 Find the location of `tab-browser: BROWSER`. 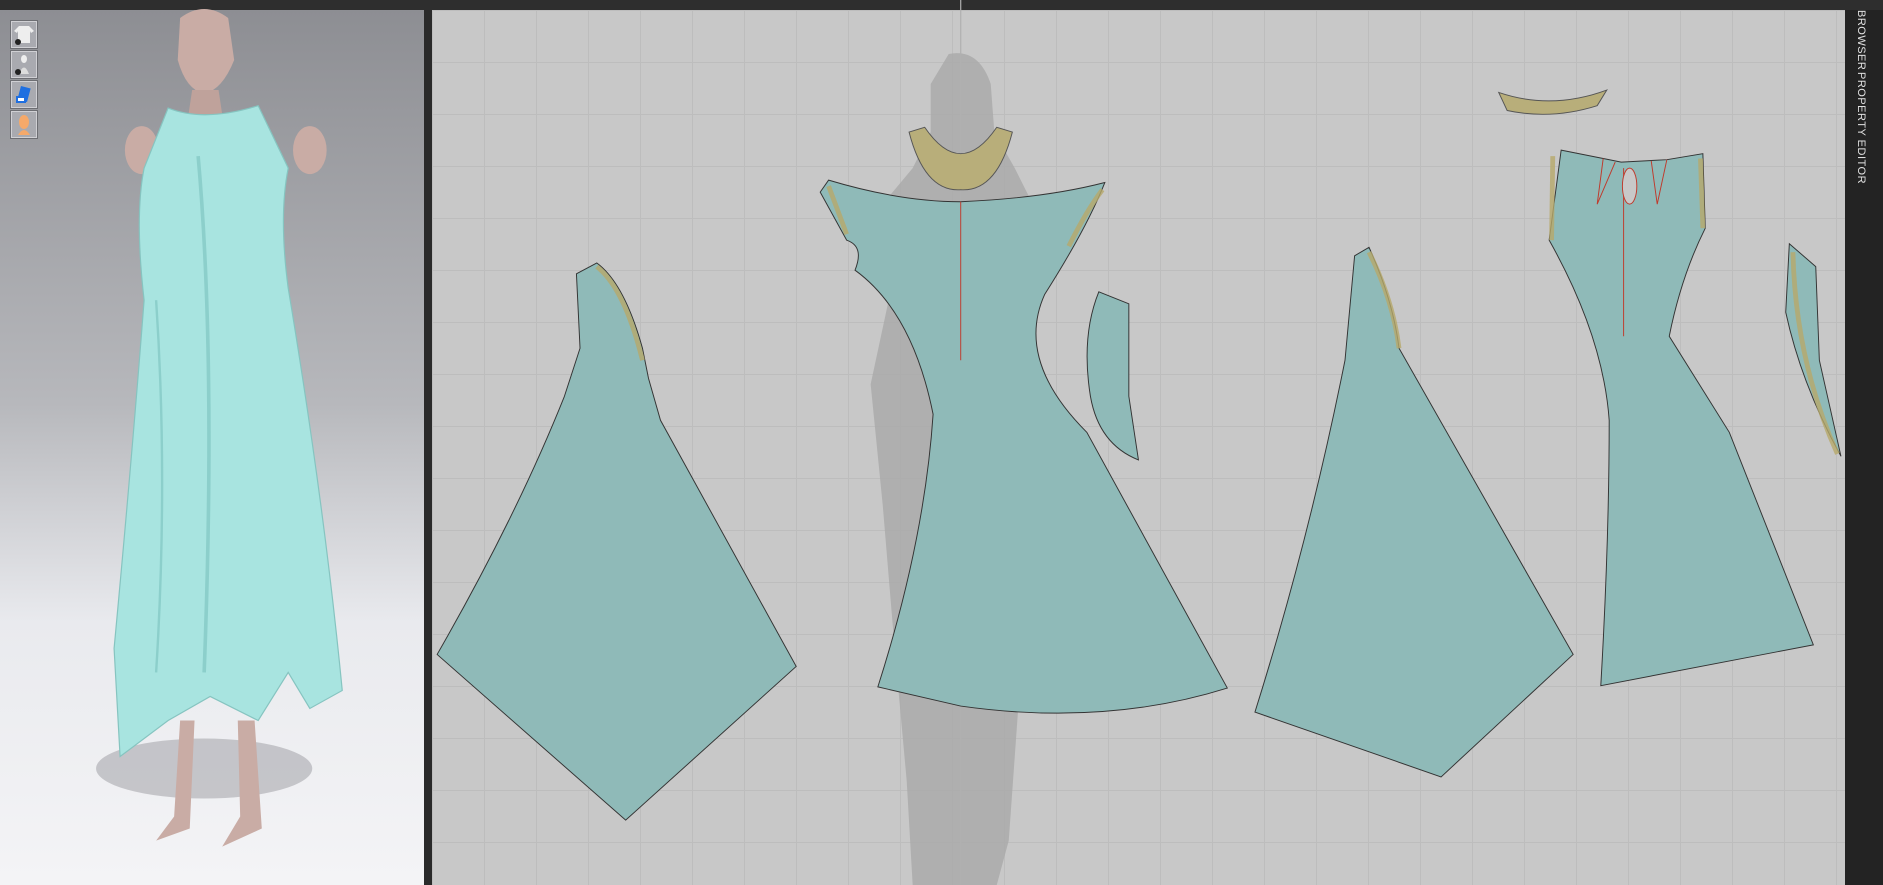

tab-browser: BROWSER is located at coordinates (1861, 40).